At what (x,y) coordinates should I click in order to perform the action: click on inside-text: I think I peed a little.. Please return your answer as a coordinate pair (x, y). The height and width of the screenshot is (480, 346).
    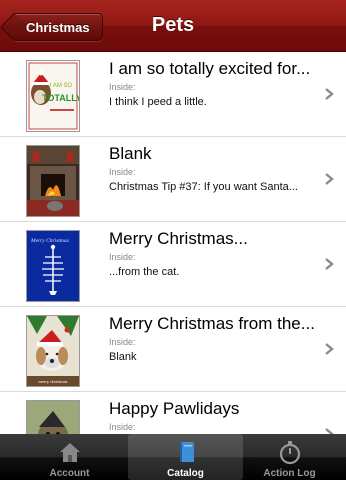
    Looking at the image, I should click on (158, 102).